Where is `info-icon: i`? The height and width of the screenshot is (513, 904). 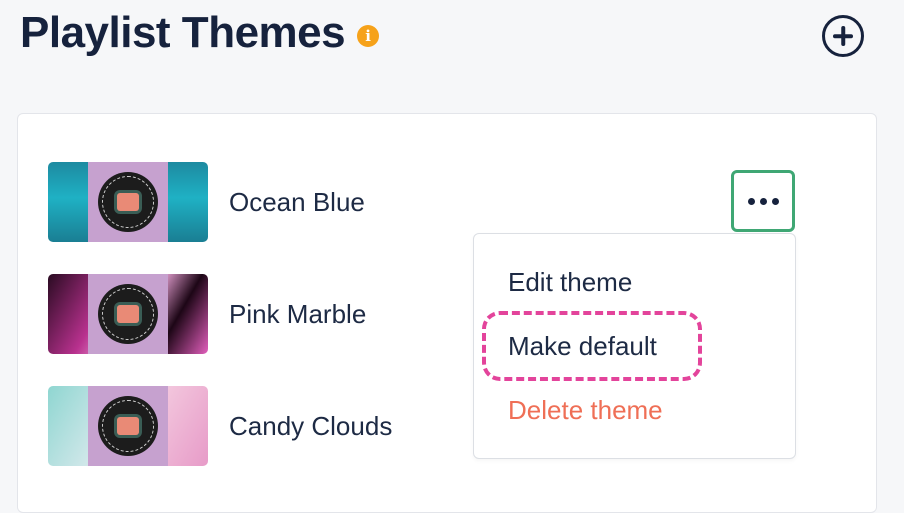
info-icon: i is located at coordinates (368, 36).